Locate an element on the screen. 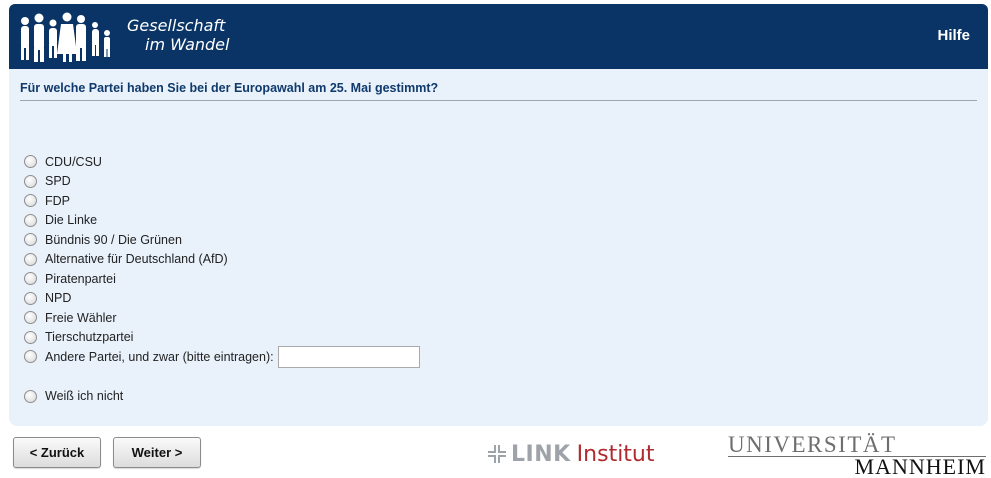 This screenshot has width=991, height=478. link-cross-icon is located at coordinates (497, 454).